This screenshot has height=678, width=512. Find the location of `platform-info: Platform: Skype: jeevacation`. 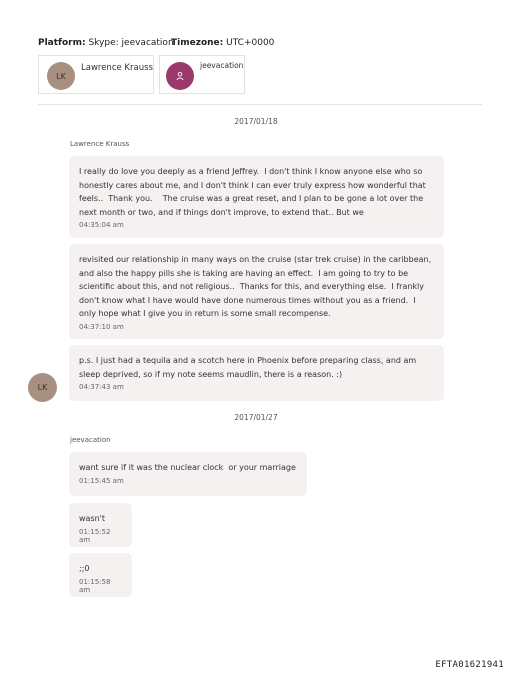

platform-info: Platform: Skype: jeevacation is located at coordinates (106, 43).